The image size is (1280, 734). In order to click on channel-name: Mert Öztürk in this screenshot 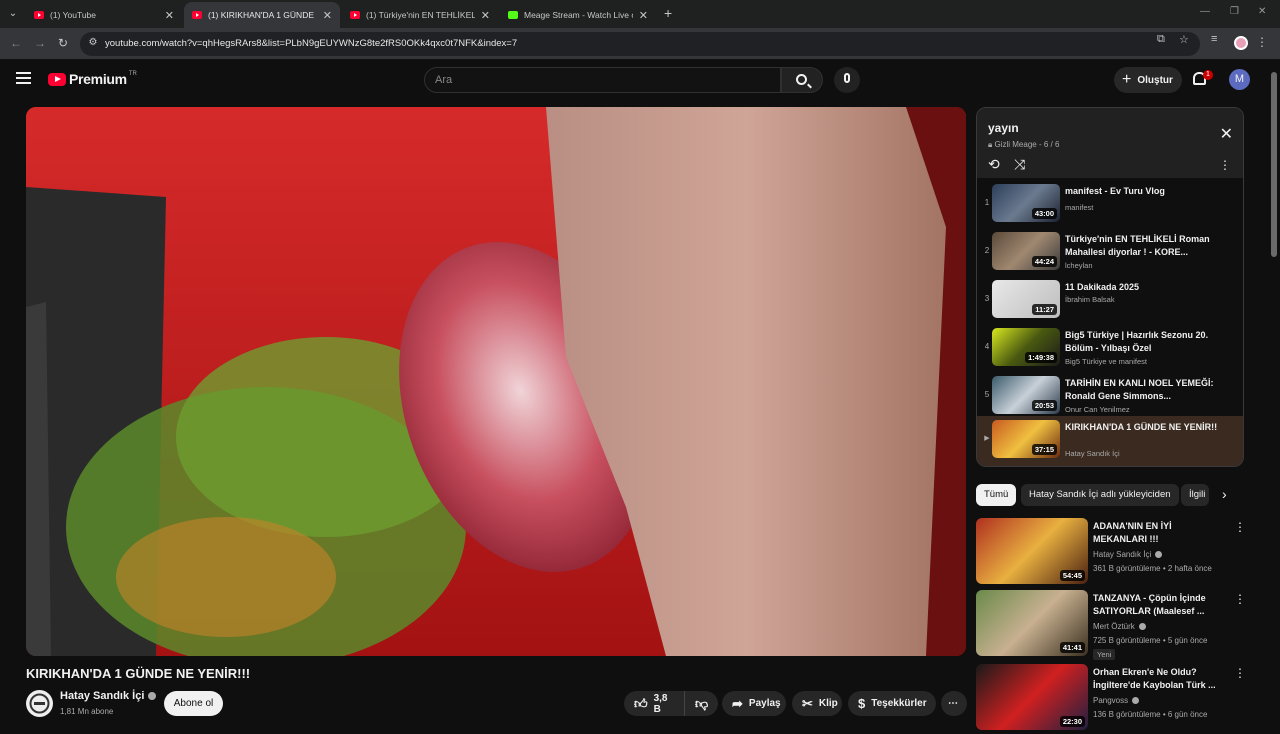, I will do `click(1114, 626)`.